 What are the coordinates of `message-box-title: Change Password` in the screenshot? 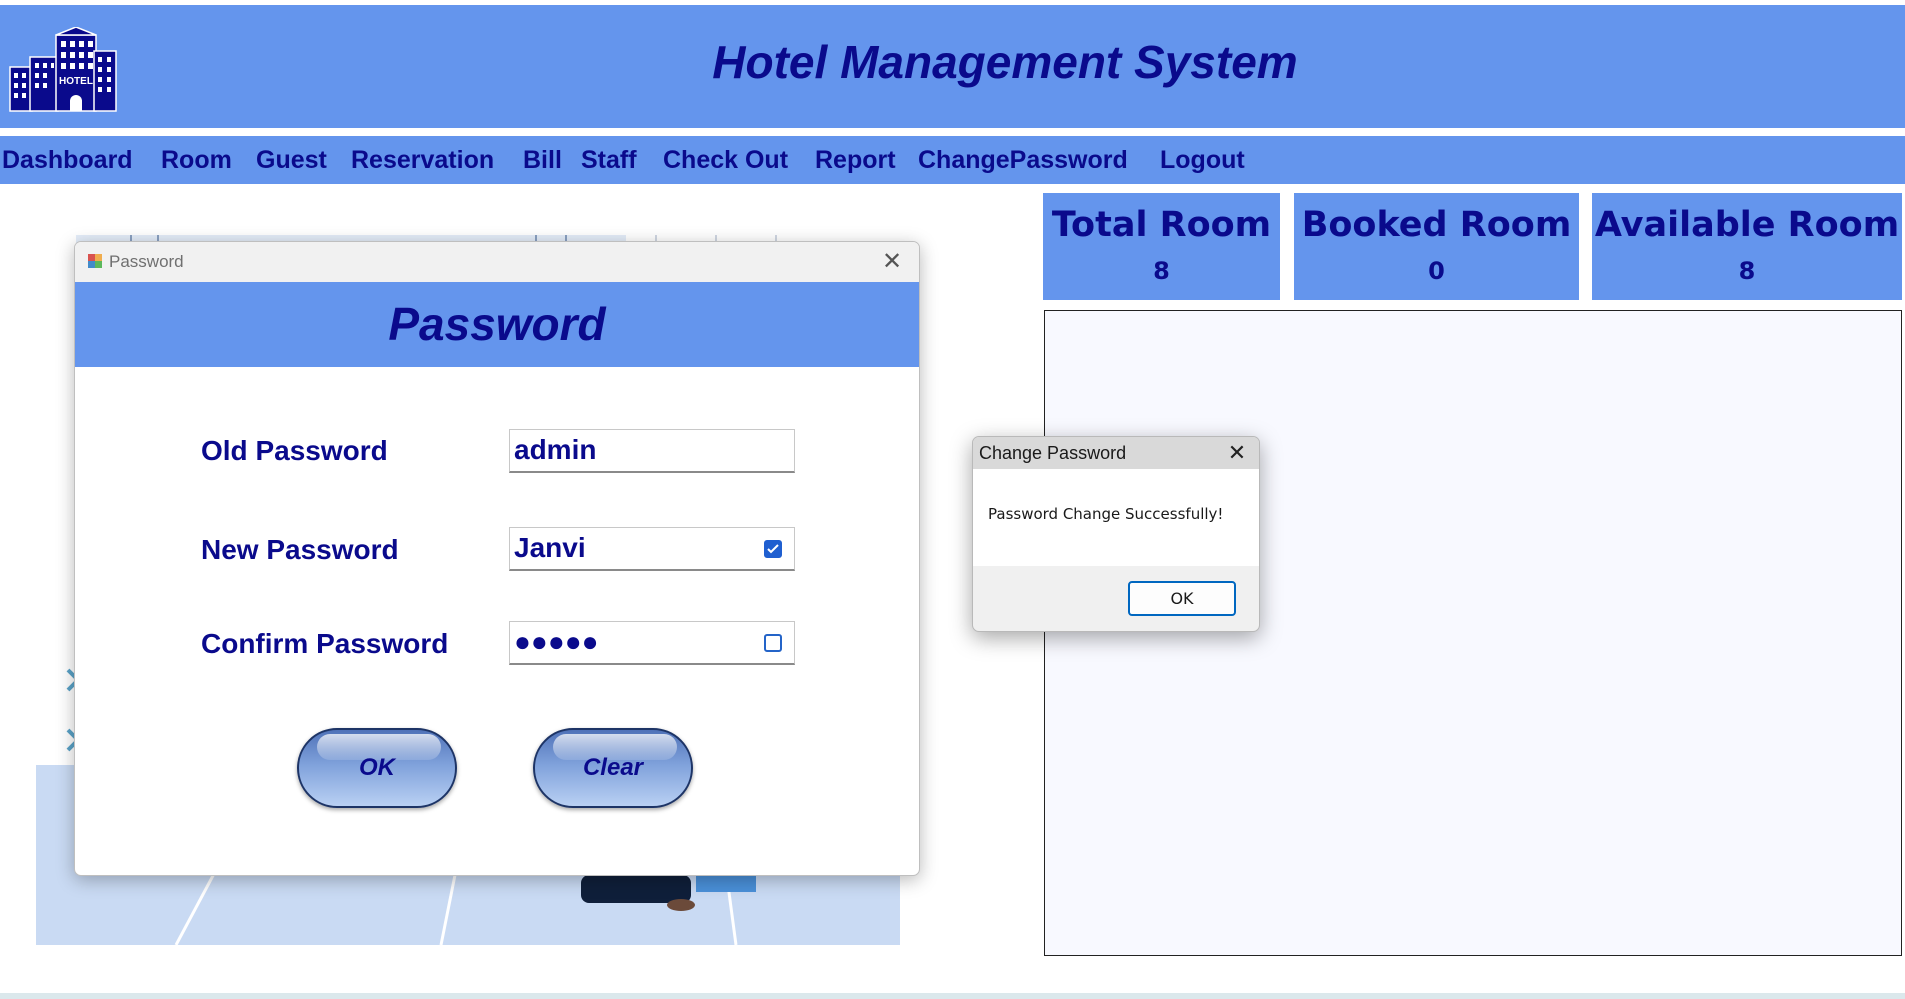 It's located at (1053, 453).